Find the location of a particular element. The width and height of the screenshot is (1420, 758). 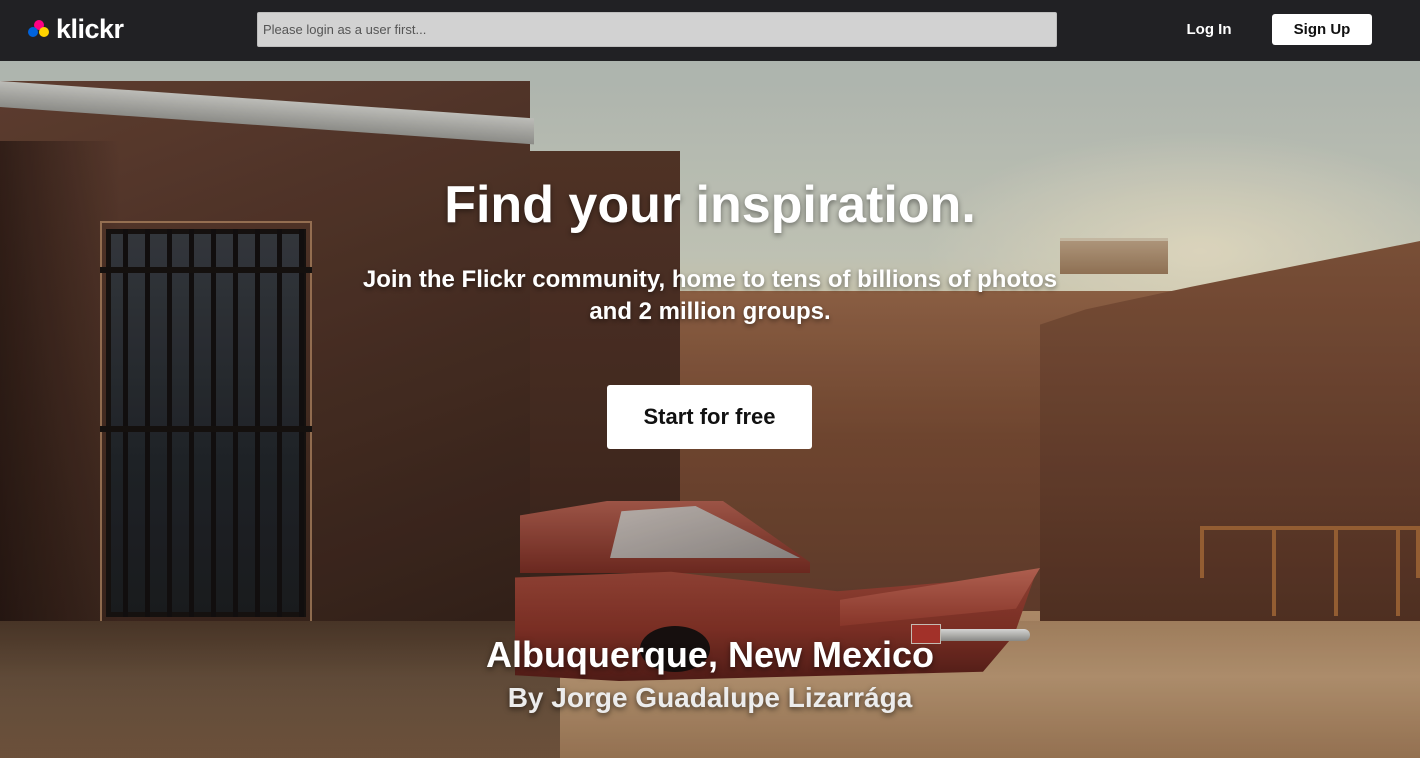

yellow-dot is located at coordinates (44, 32).